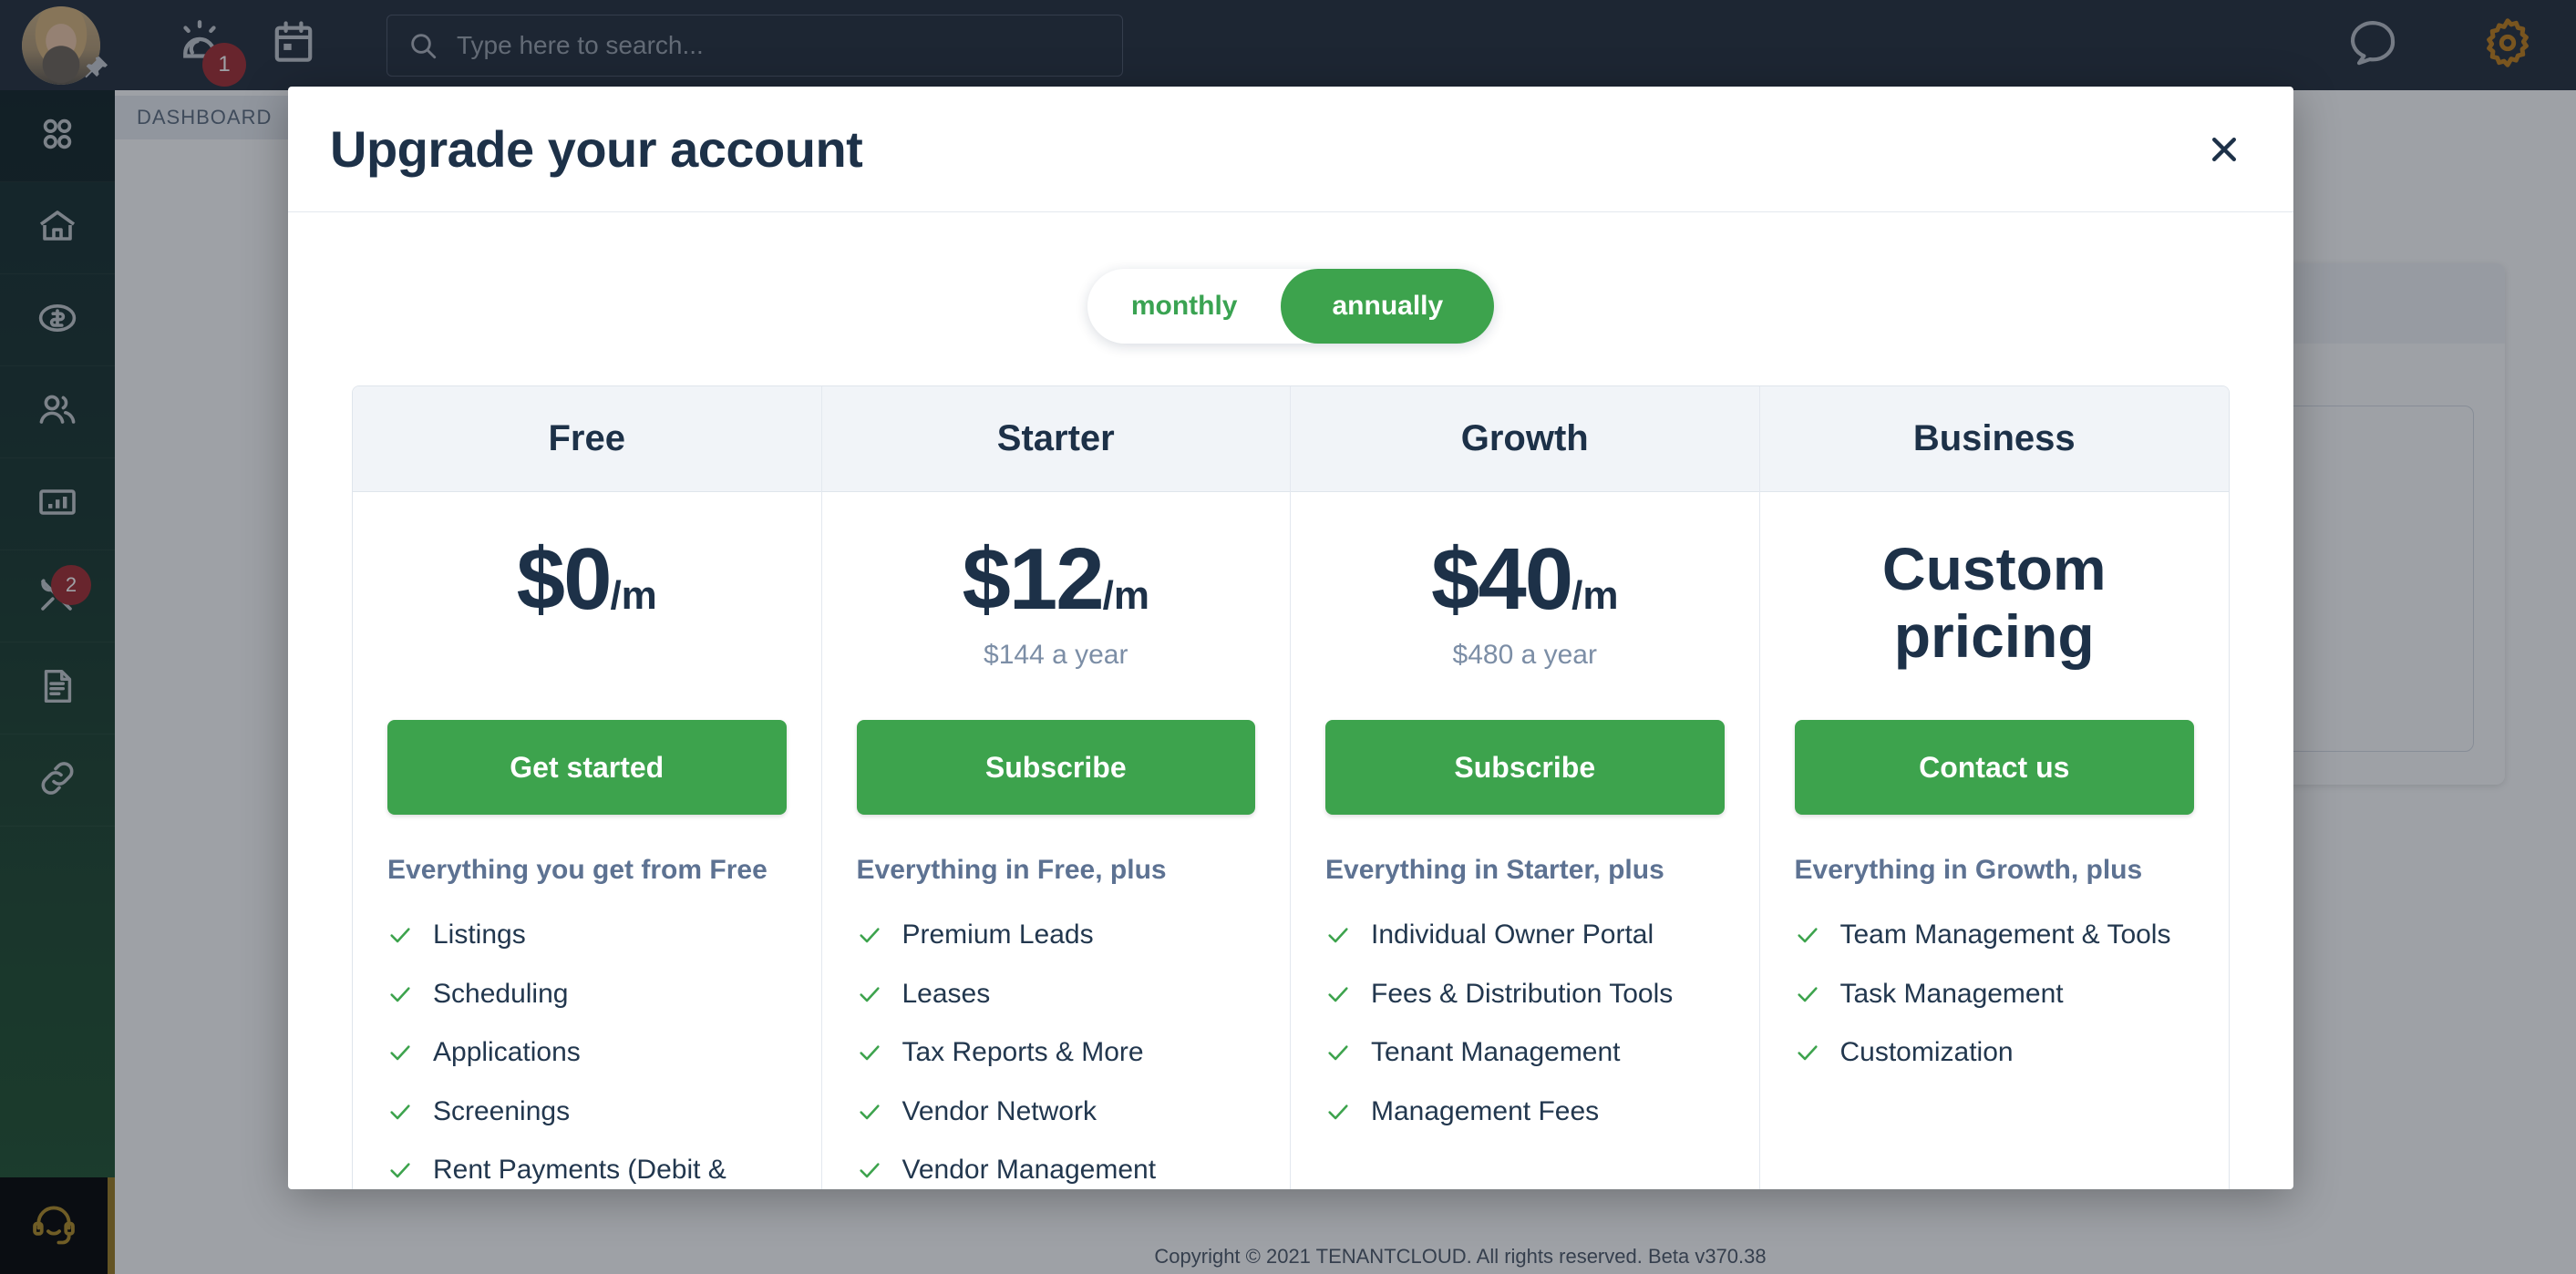 This screenshot has height=1274, width=2576. What do you see at coordinates (1951, 993) in the screenshot?
I see `feature-label: Task Management` at bounding box center [1951, 993].